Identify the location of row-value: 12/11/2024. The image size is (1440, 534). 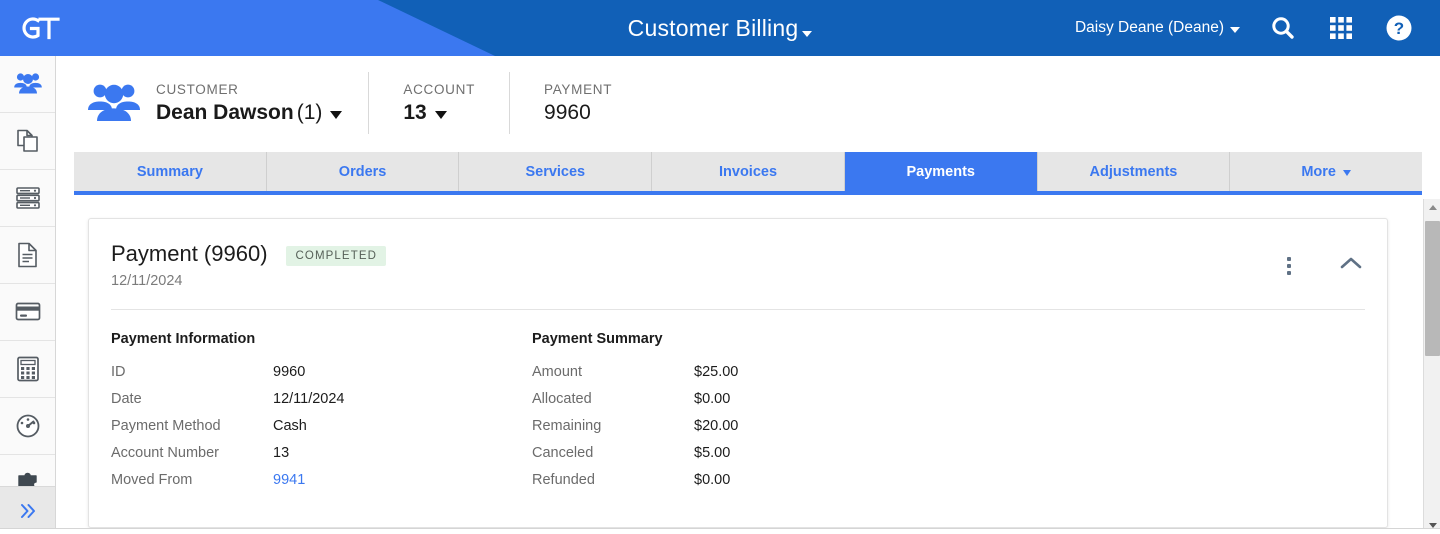
(309, 399).